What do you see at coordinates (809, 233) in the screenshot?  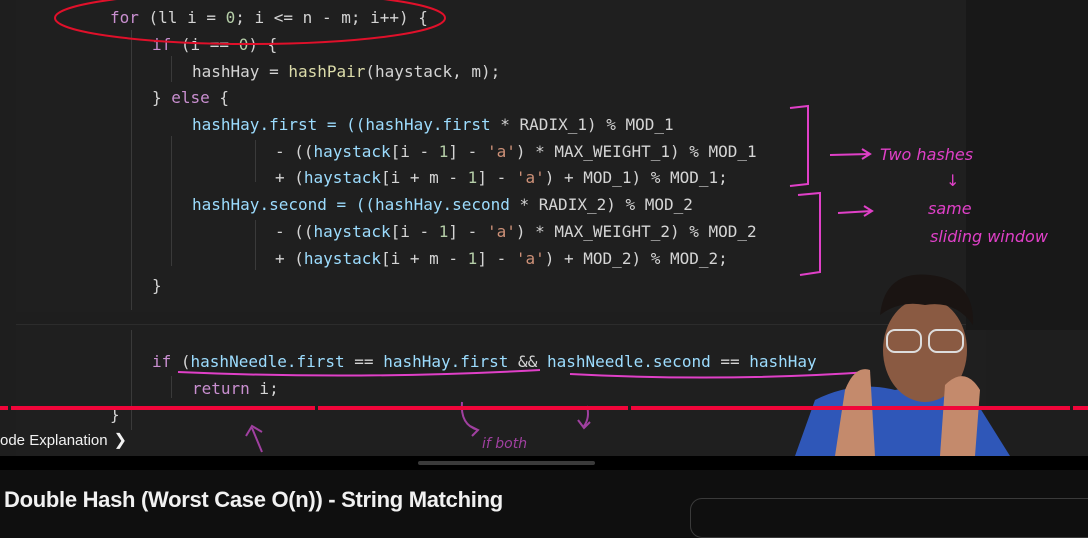 I see `bracket-second` at bounding box center [809, 233].